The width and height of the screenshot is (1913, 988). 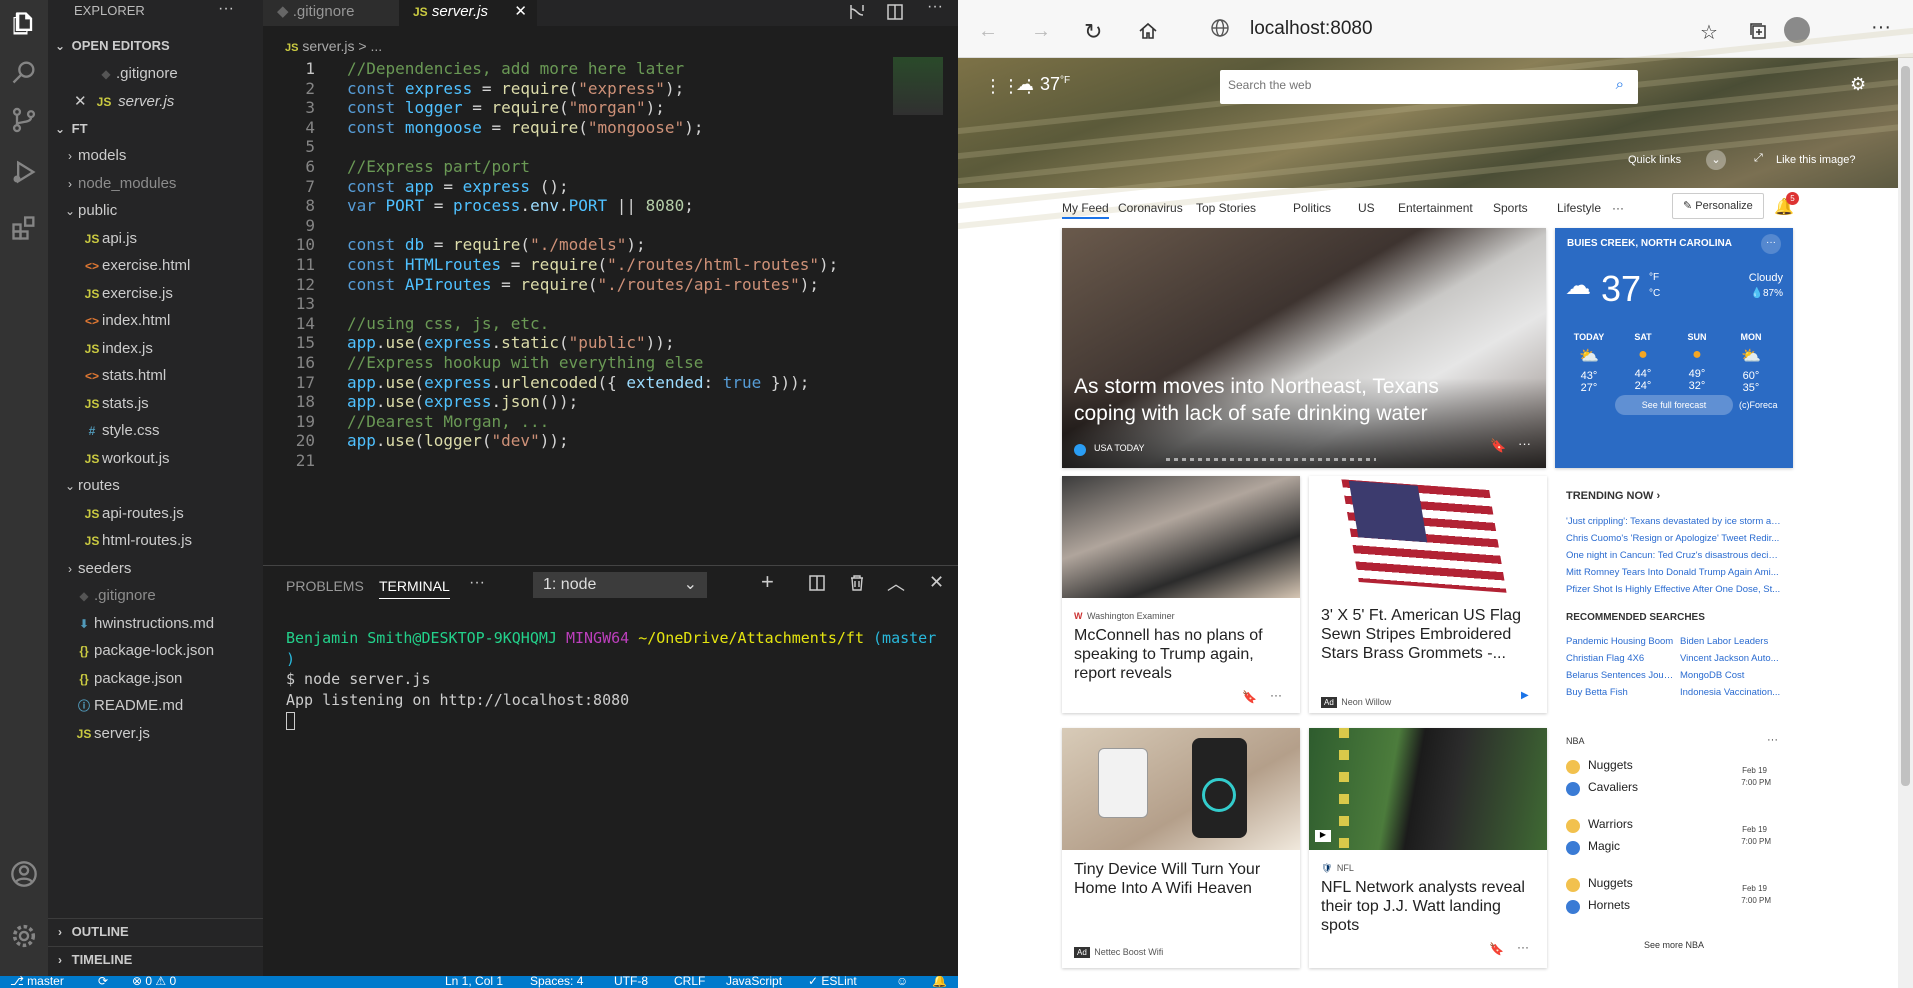 I want to click on tab-problems: PROBLEMS, so click(x=325, y=586).